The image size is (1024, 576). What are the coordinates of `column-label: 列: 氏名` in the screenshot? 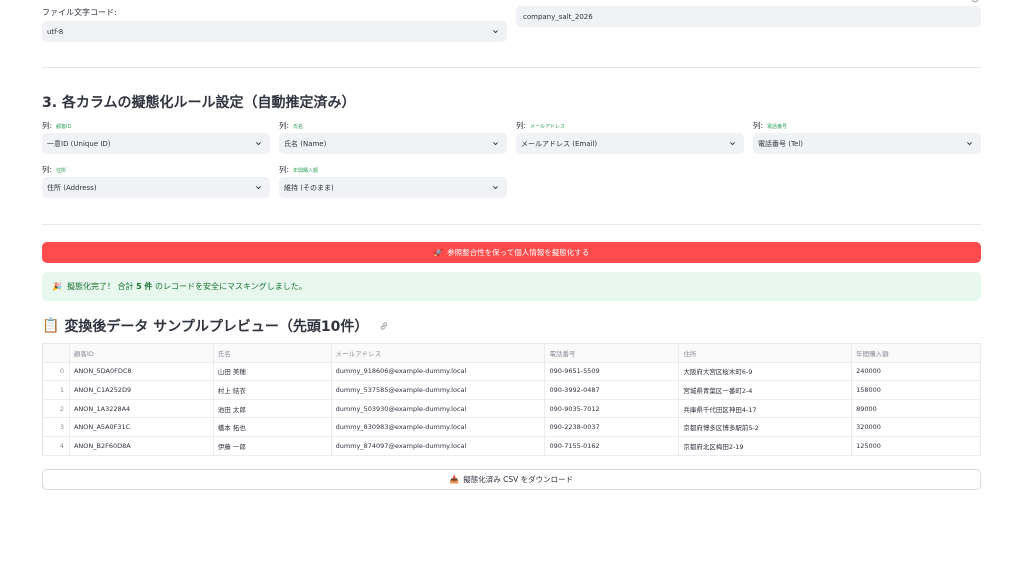 It's located at (291, 125).